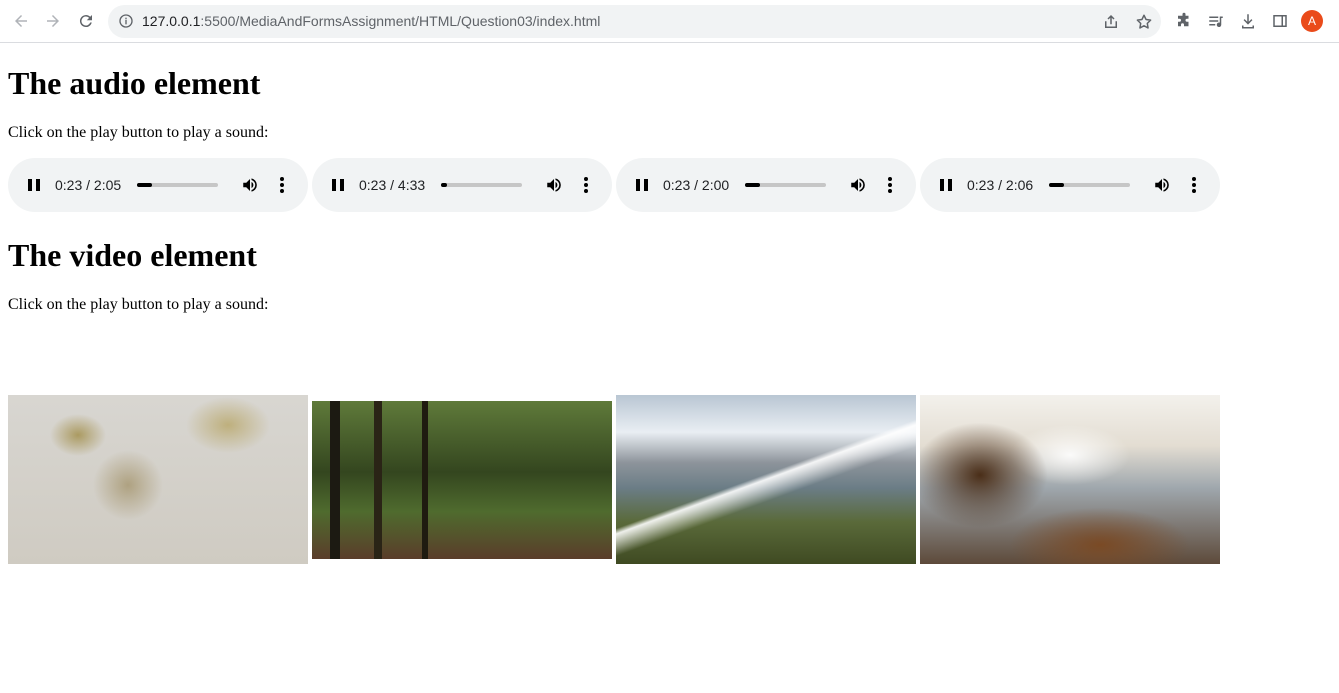  I want to click on bookmark-star-icon, so click(1144, 22).